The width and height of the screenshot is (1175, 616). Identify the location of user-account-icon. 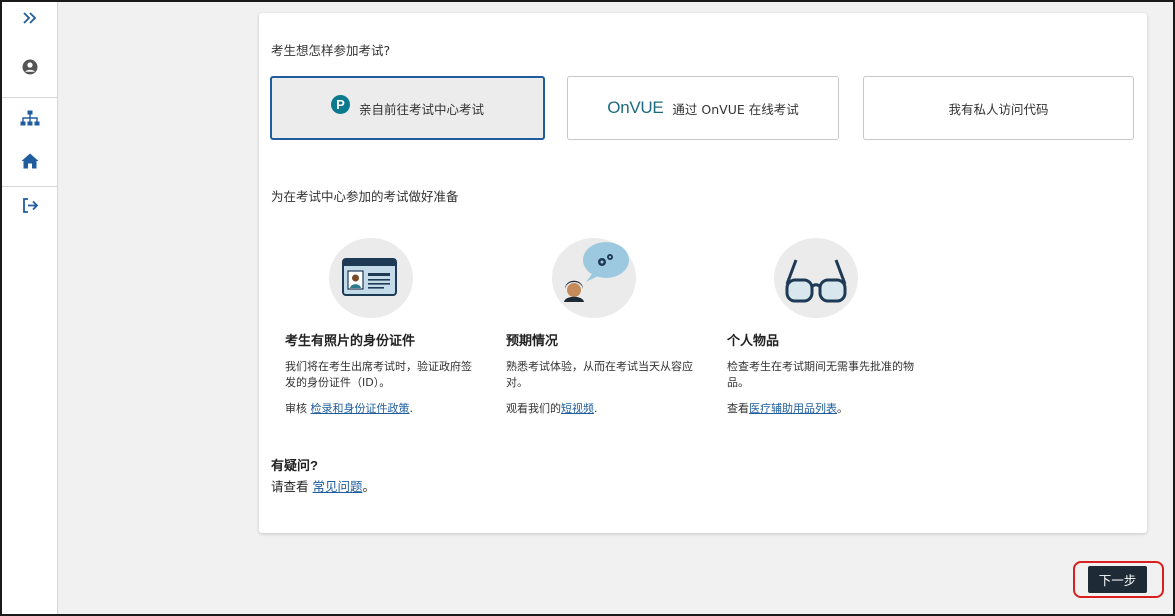
(30, 69).